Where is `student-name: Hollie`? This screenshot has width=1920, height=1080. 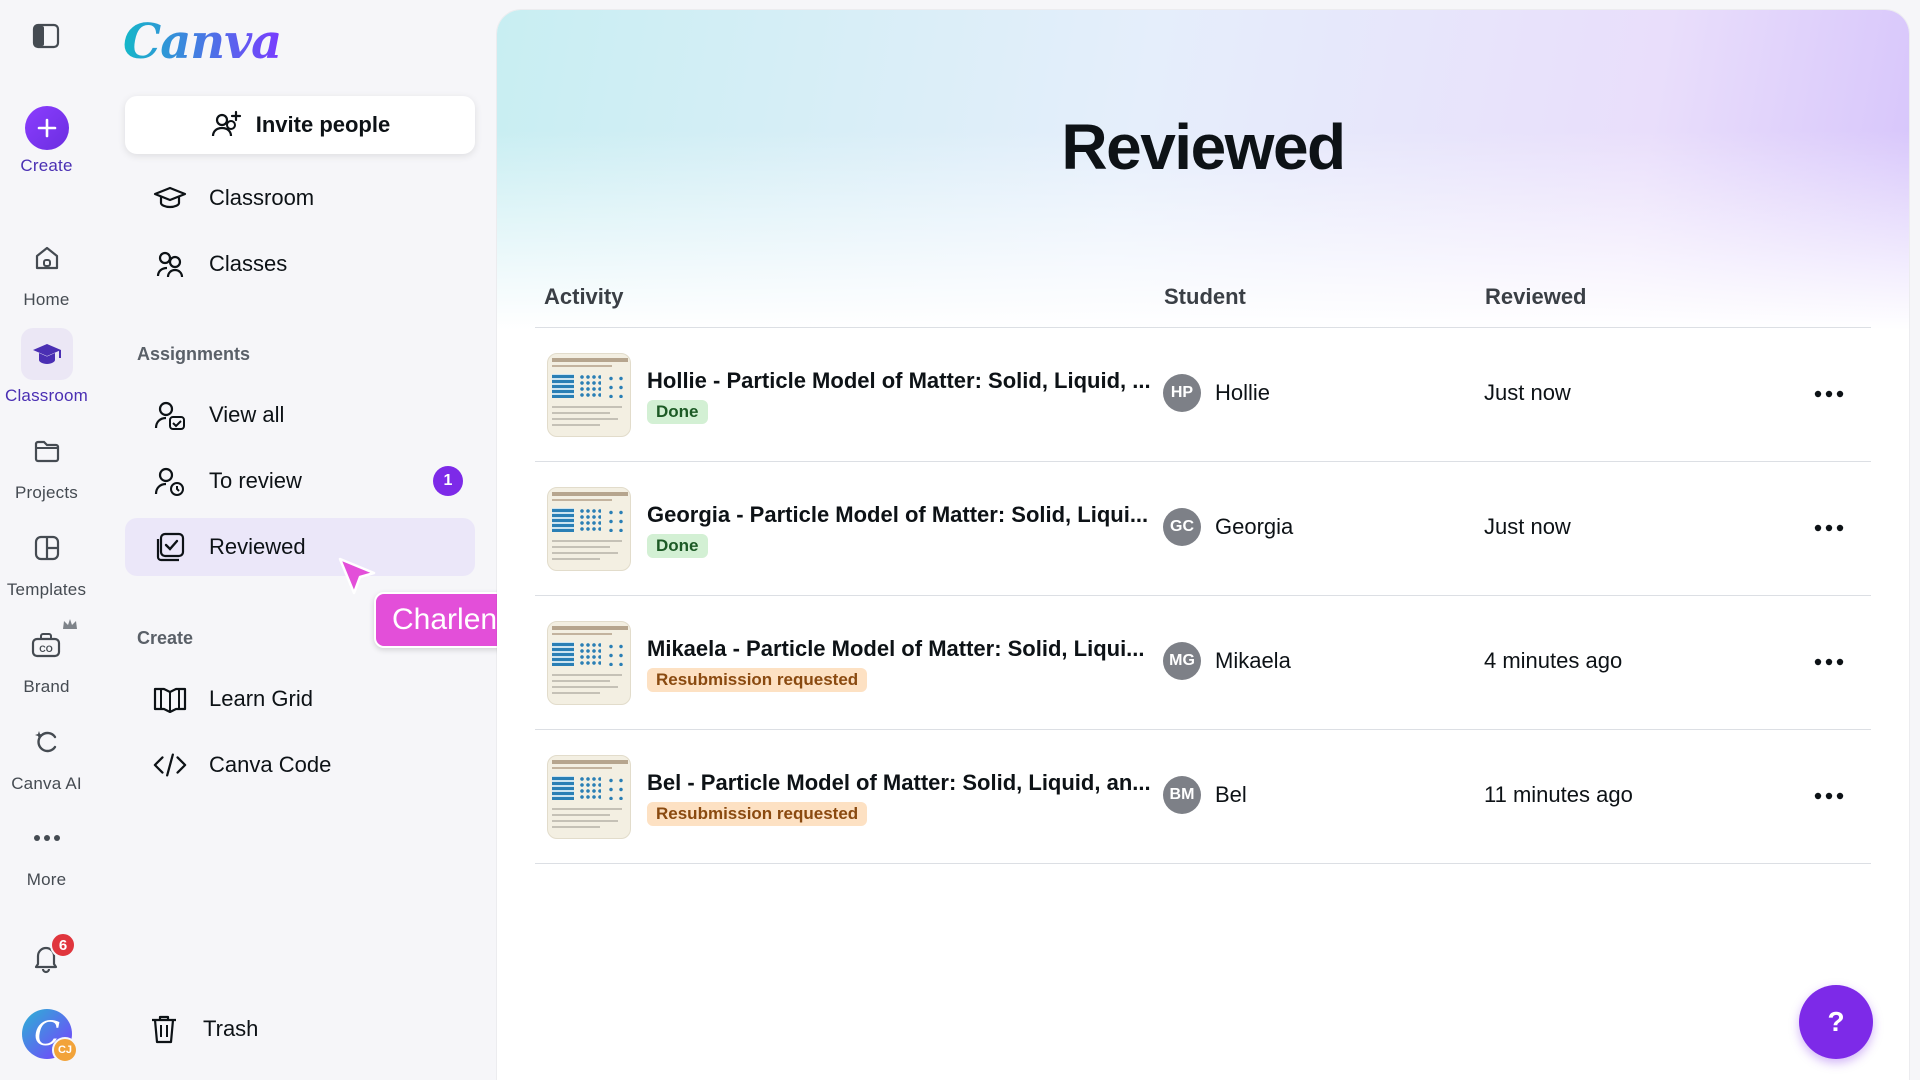 student-name: Hollie is located at coordinates (1243, 392).